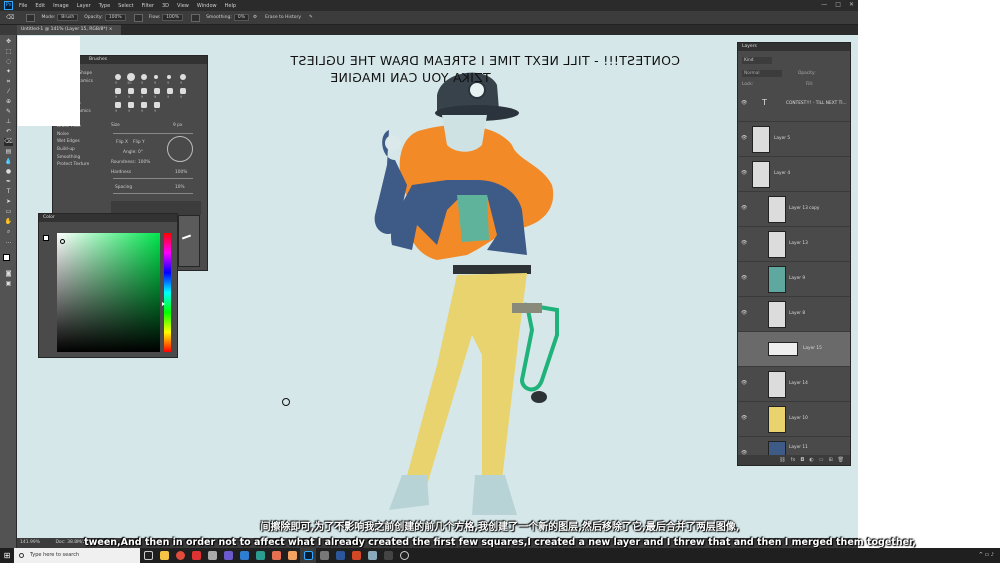 The height and width of the screenshot is (563, 1000). Describe the element at coordinates (31, 17) in the screenshot. I see `brush-preset-picker` at that location.